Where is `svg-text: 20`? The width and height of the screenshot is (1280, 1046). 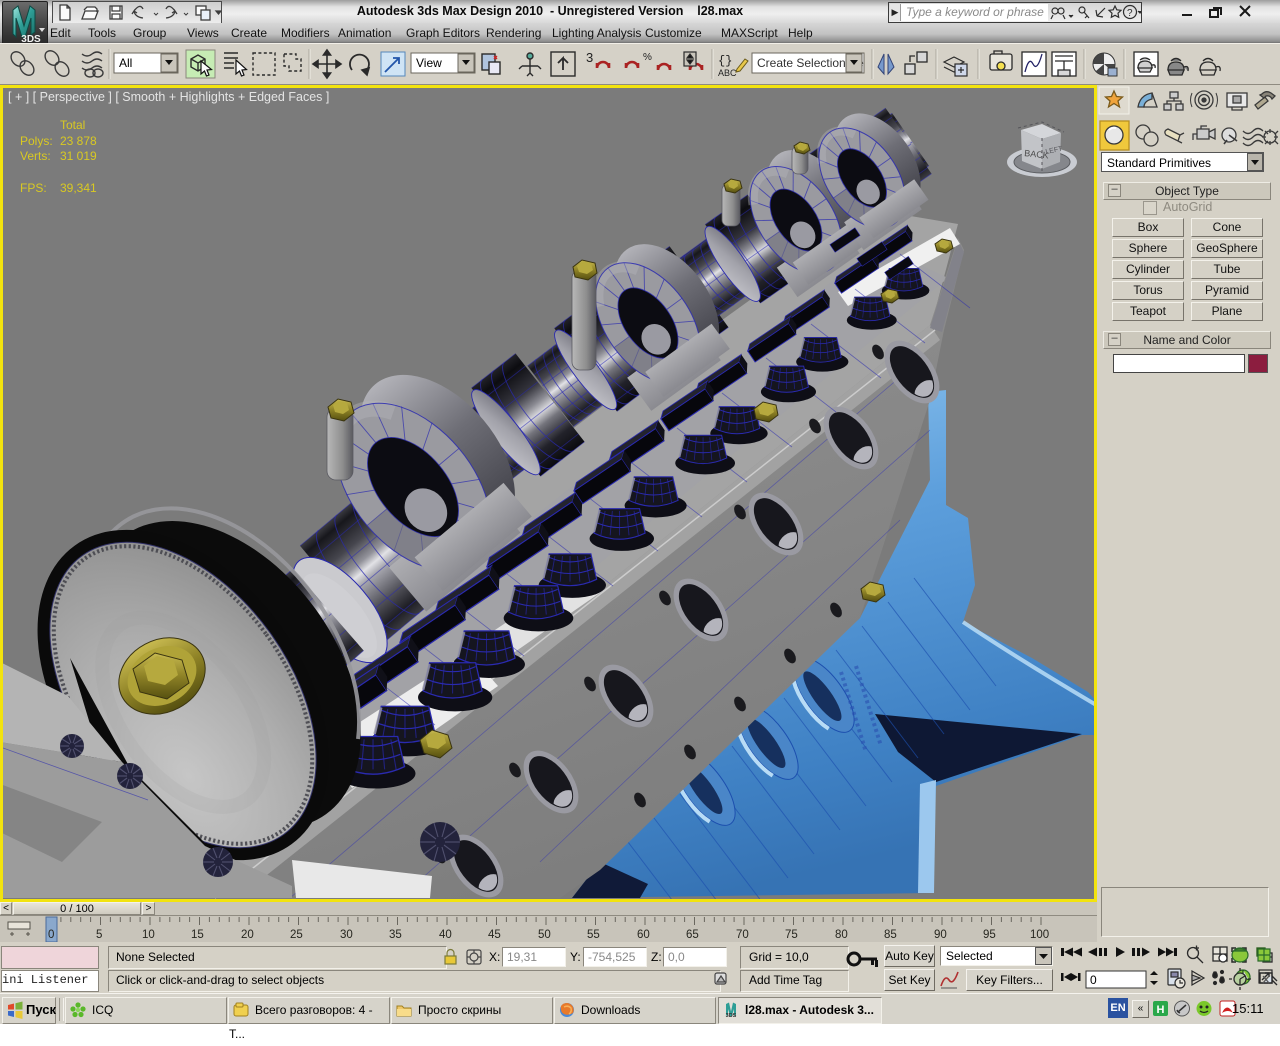
svg-text: 20 is located at coordinates (247, 935).